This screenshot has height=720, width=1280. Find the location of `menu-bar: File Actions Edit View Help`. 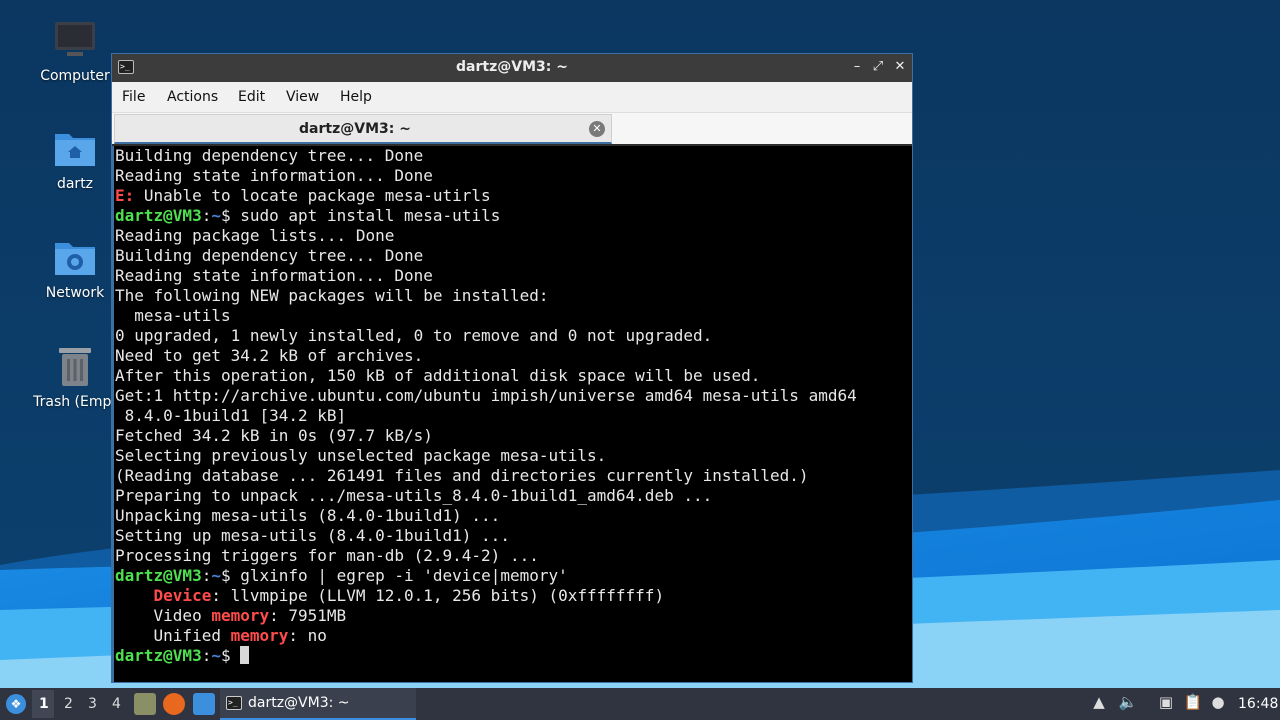

menu-bar: File Actions Edit View Help is located at coordinates (512, 97).